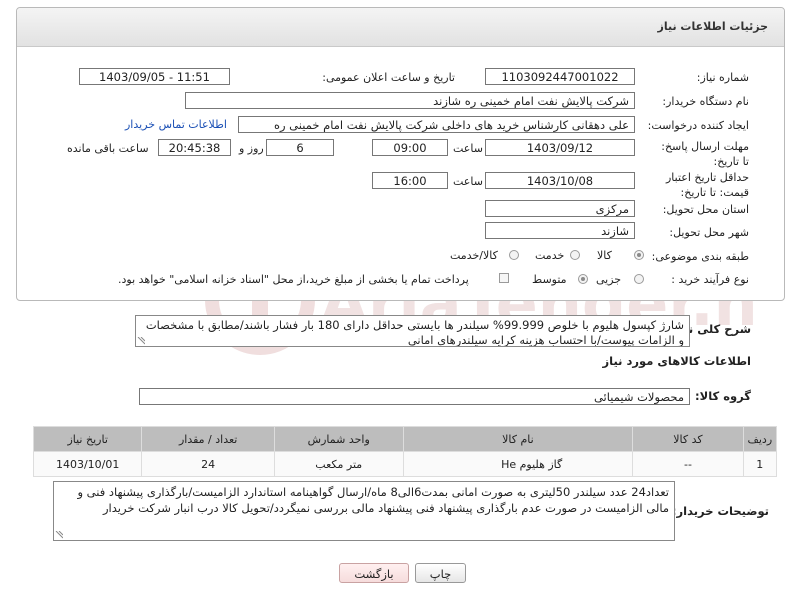 The height and width of the screenshot is (598, 789). I want to click on col-code: کد کالا, so click(688, 439).